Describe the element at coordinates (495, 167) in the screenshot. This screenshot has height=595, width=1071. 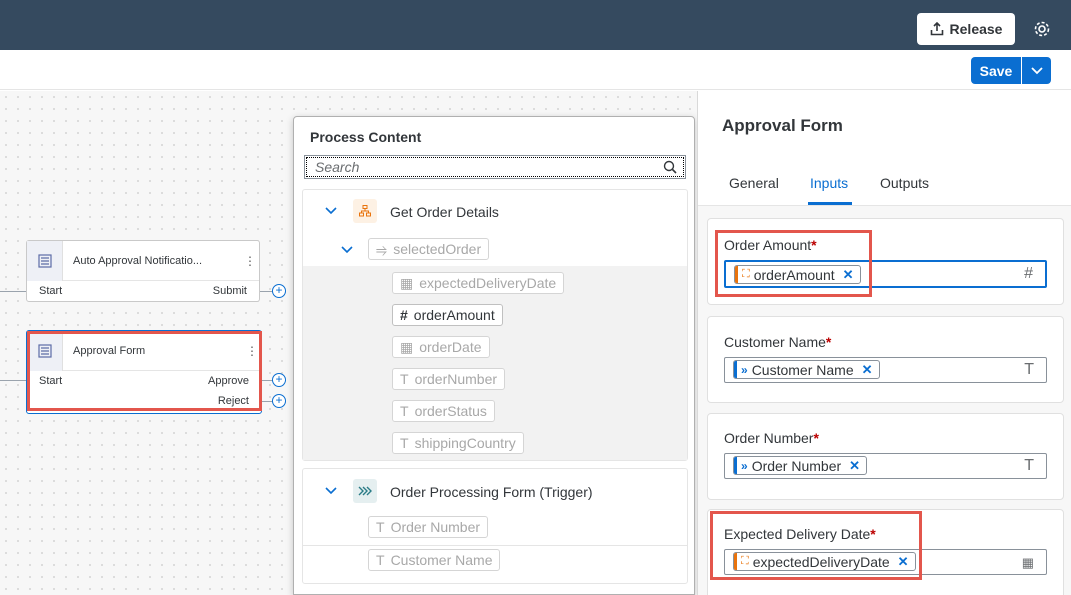
I see `search-input: Search` at that location.